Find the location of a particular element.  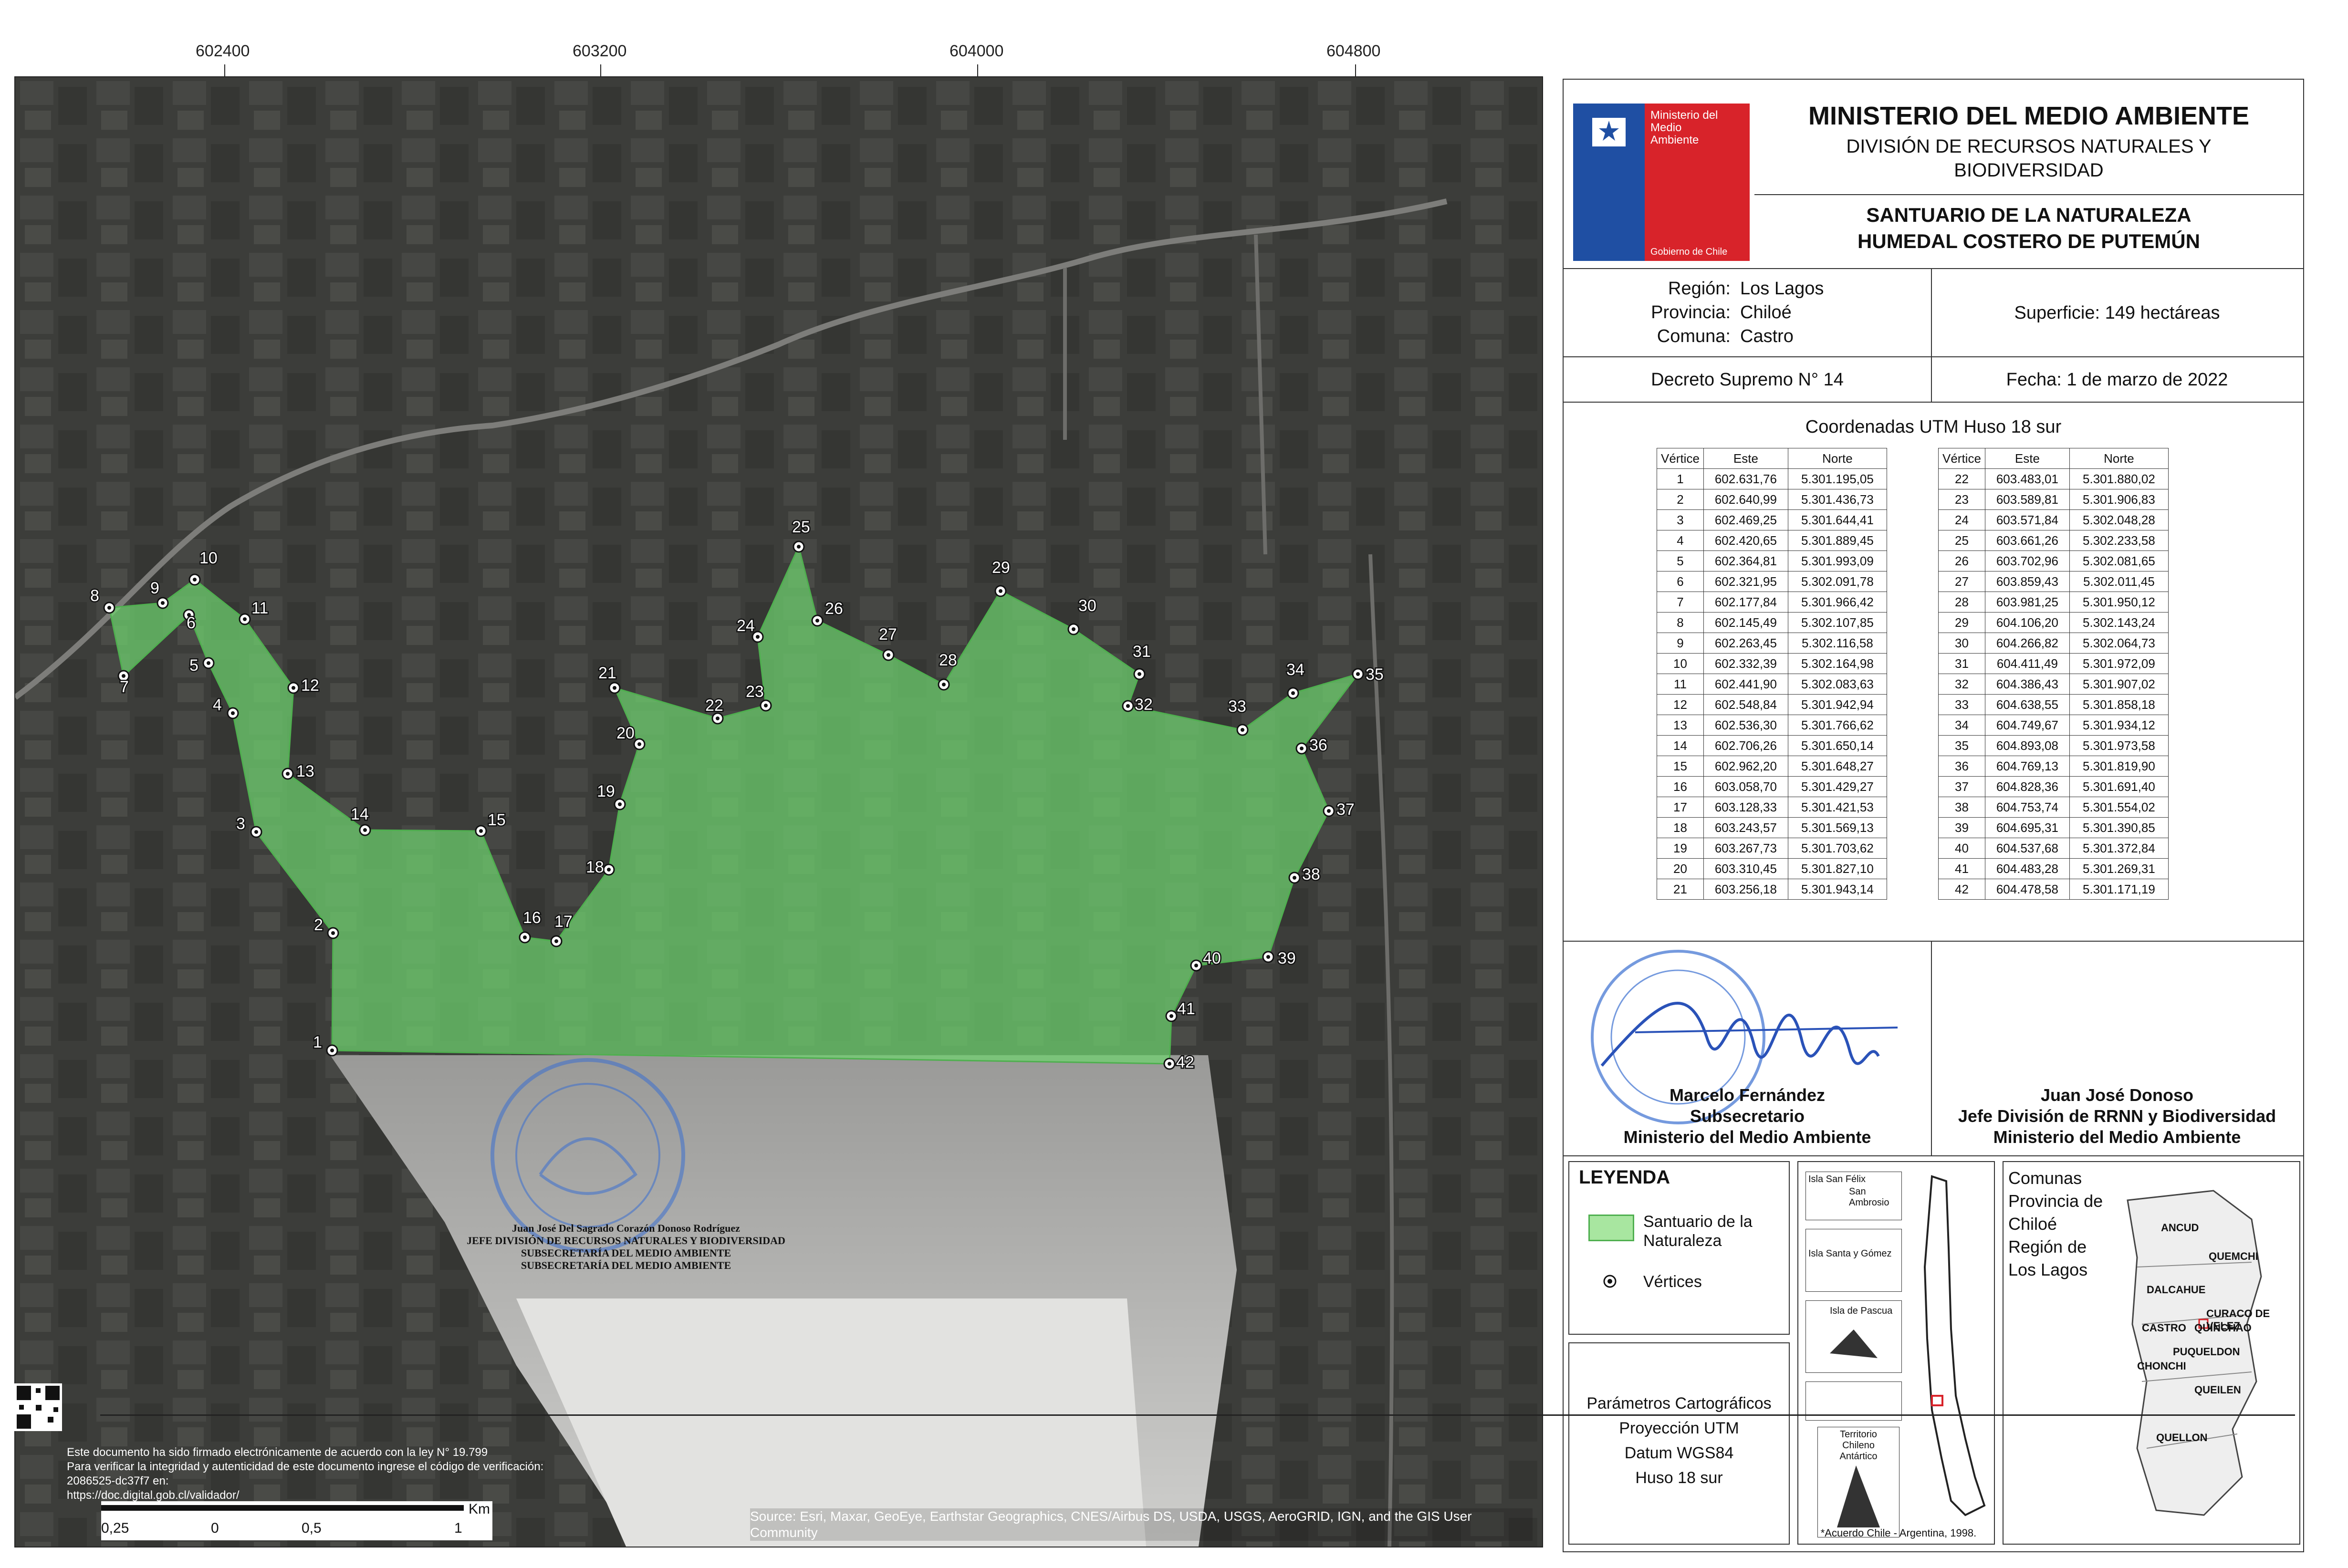

coord-row: 2 602.640,99 5.301.436,73 is located at coordinates (1772, 499).